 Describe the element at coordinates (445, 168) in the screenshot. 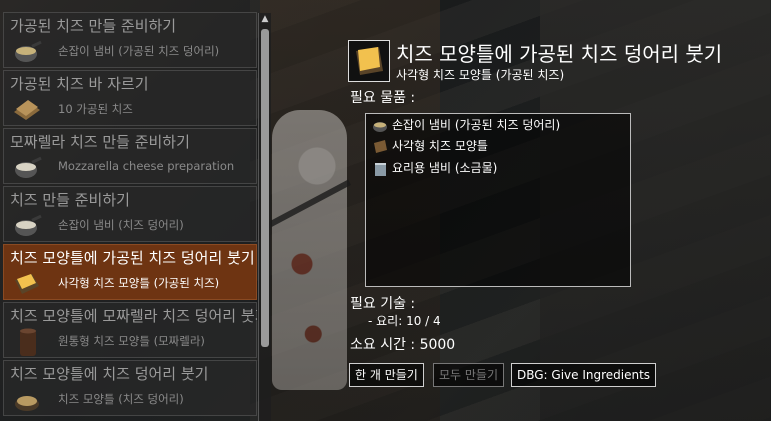

I see `ingredient-label: 요리용 냄비 (소금물)` at that location.